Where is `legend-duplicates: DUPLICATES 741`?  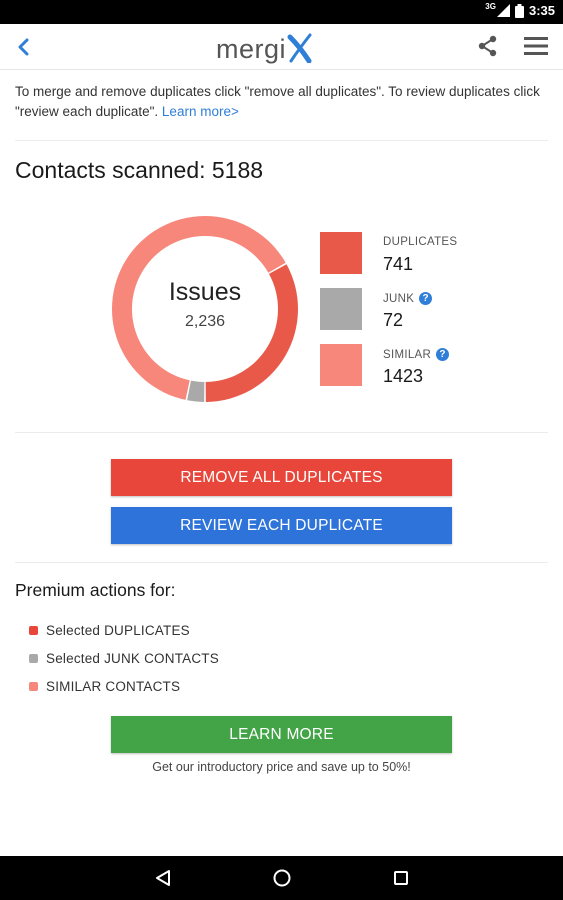
legend-duplicates: DUPLICATES 741 is located at coordinates (420, 254).